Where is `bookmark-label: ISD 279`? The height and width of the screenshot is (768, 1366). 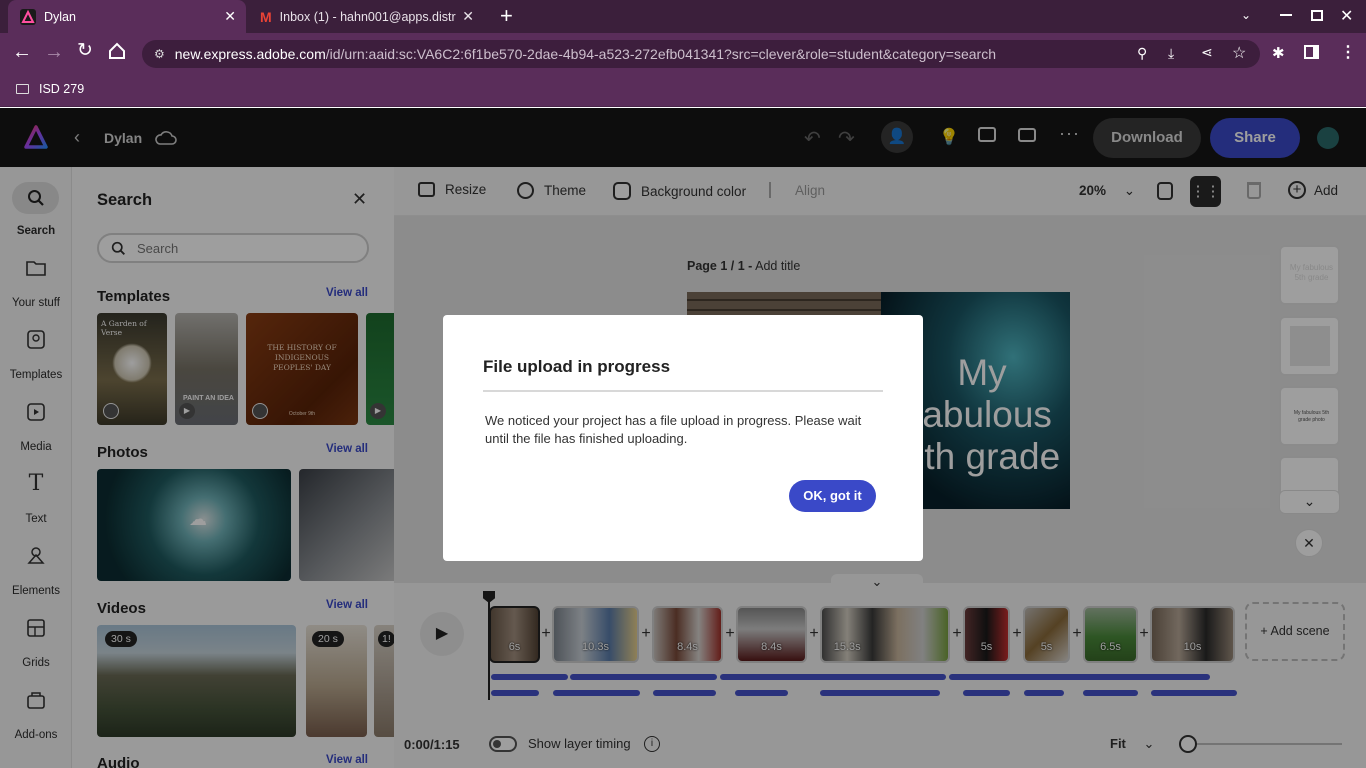
bookmark-label: ISD 279 is located at coordinates (62, 89).